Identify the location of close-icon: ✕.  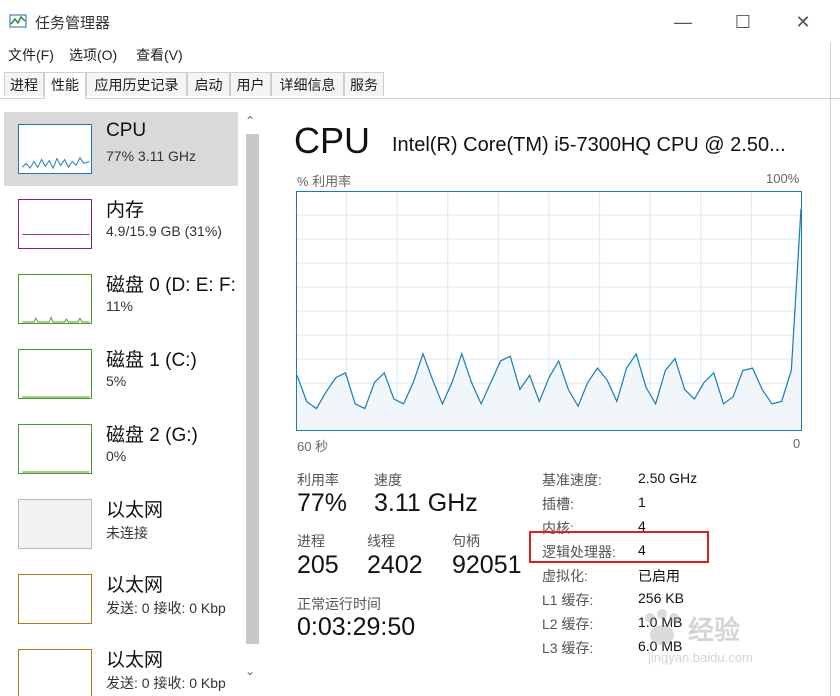
(803, 21).